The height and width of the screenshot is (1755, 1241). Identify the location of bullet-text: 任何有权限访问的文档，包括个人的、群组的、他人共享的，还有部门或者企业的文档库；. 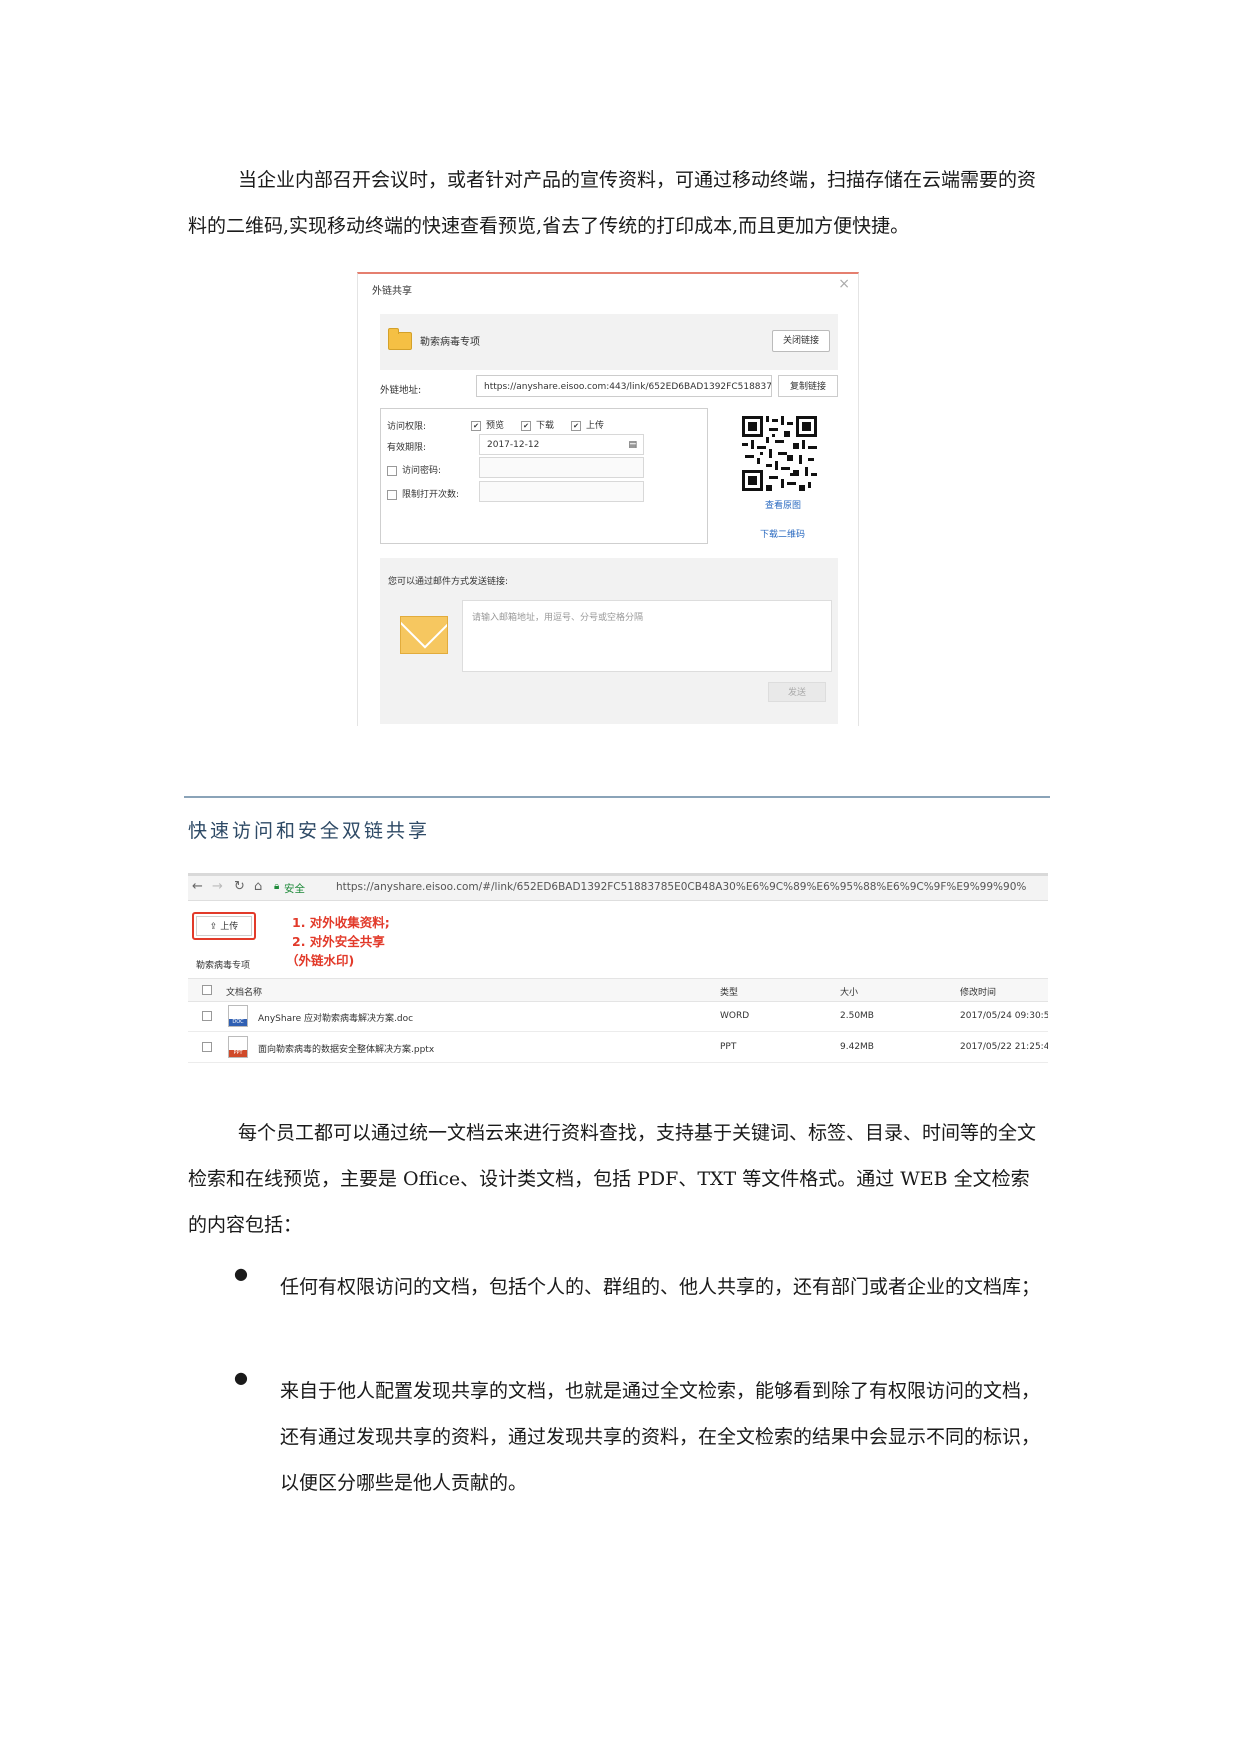
(660, 1287).